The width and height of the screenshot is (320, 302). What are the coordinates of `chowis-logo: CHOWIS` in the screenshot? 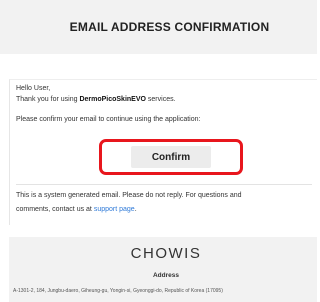 It's located at (166, 253).